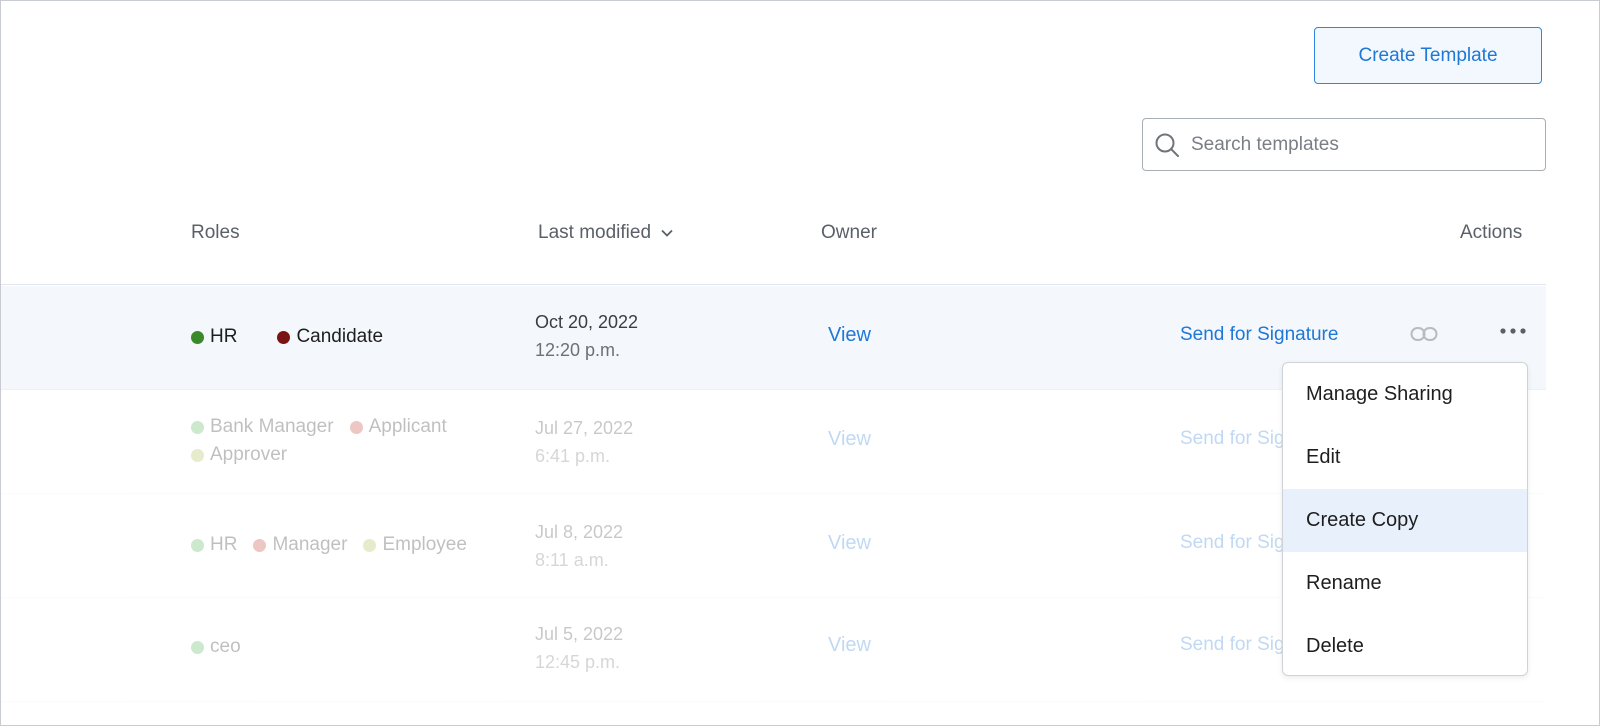  What do you see at coordinates (1405, 457) in the screenshot?
I see `menu-item-edit: Edit` at bounding box center [1405, 457].